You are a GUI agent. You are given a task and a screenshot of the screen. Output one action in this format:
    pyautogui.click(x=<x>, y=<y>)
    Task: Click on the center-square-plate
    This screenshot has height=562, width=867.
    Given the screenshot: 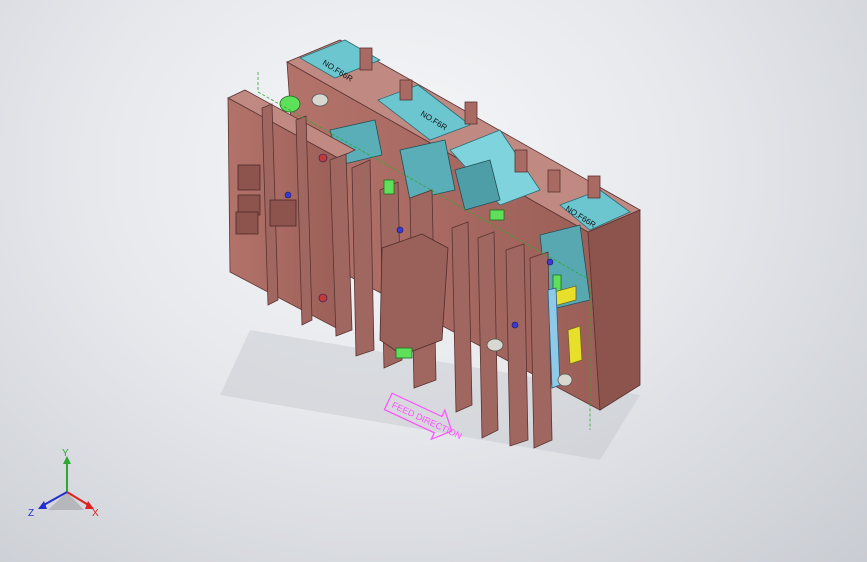 What is the action you would take?
    pyautogui.click(x=414, y=294)
    